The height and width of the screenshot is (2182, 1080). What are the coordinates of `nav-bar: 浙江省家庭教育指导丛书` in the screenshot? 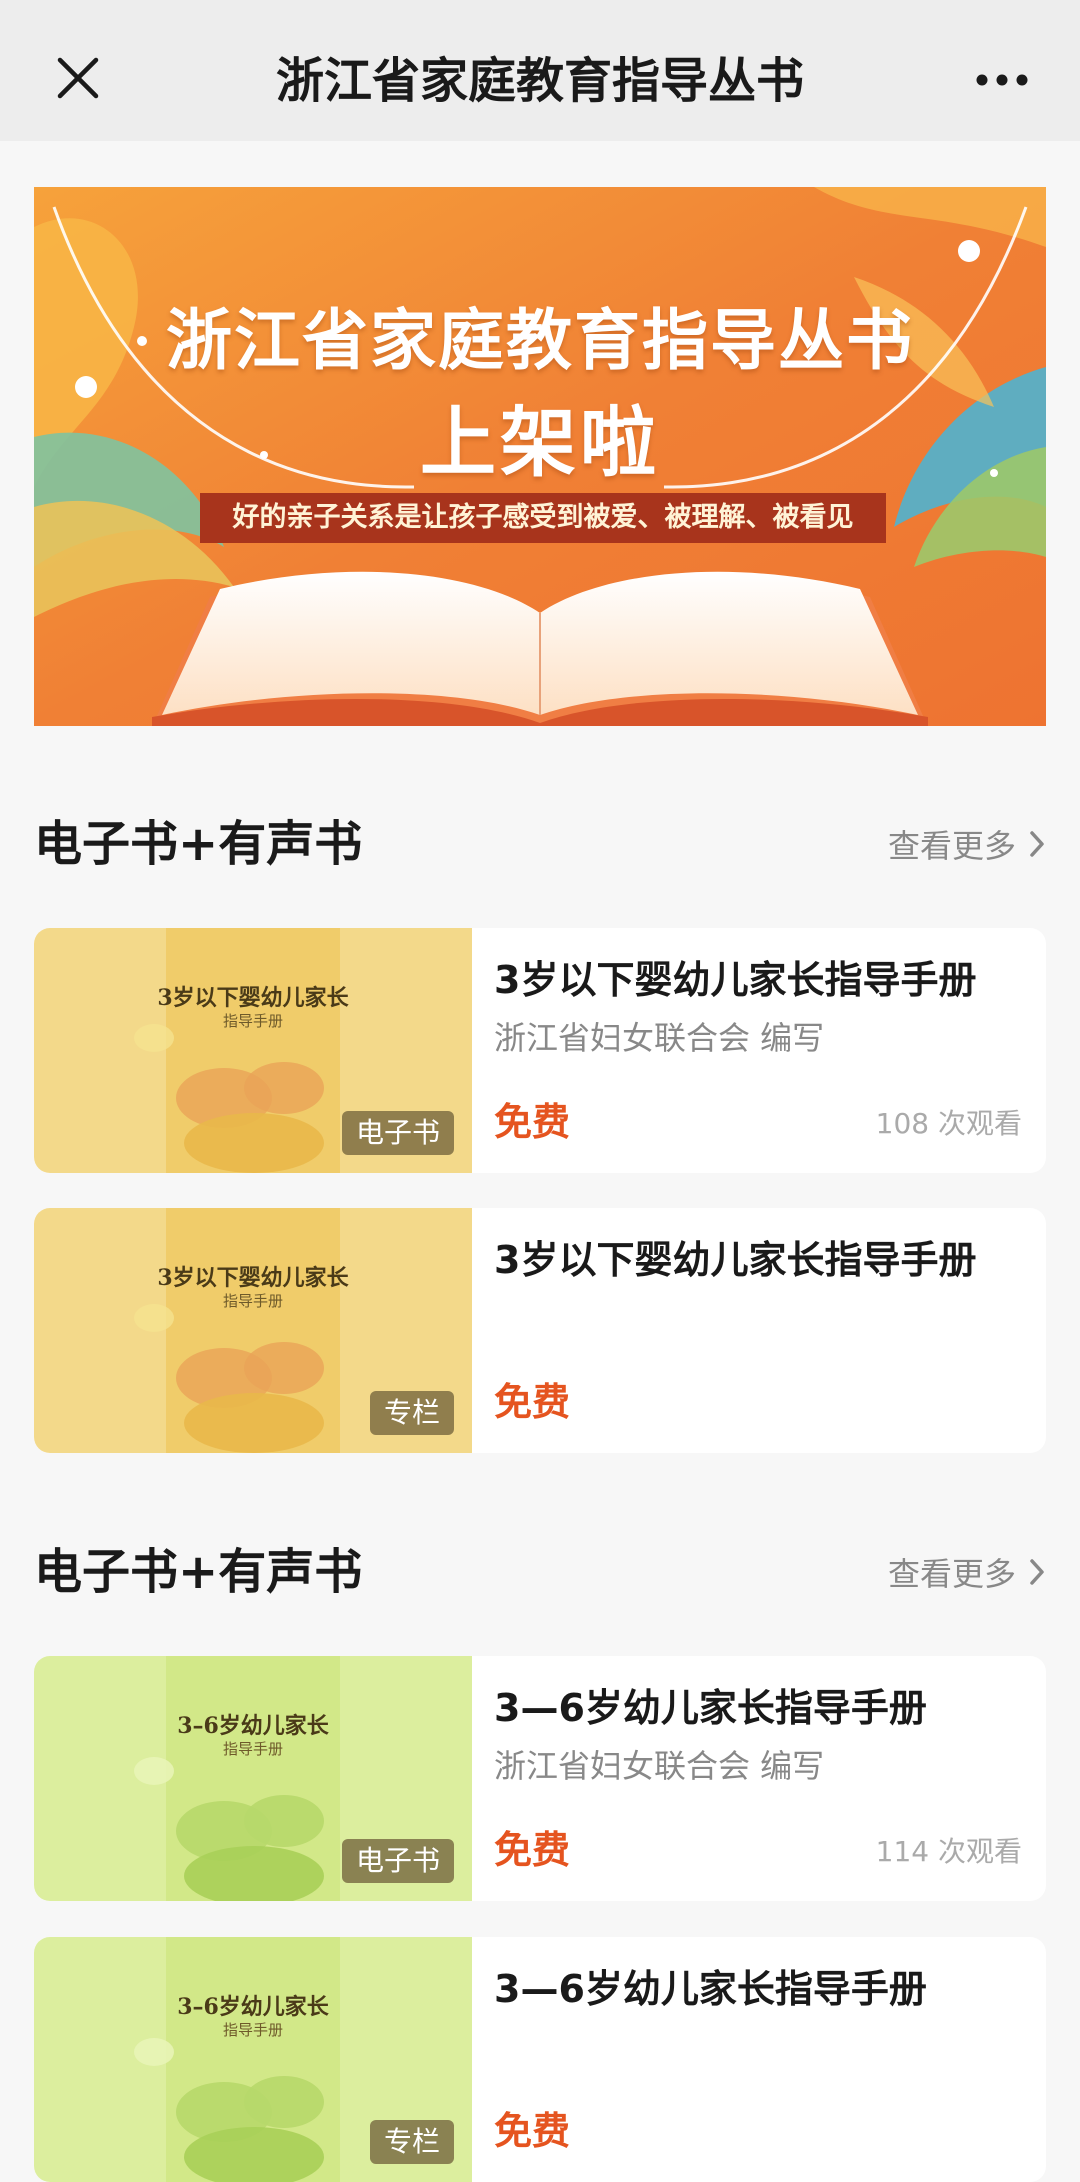 It's located at (540, 70).